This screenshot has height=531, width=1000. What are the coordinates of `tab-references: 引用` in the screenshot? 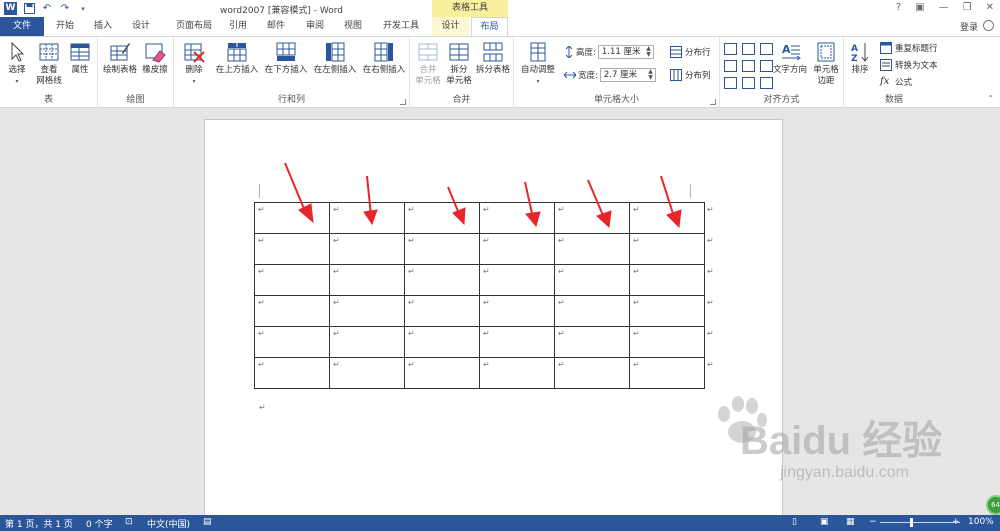 It's located at (238, 26).